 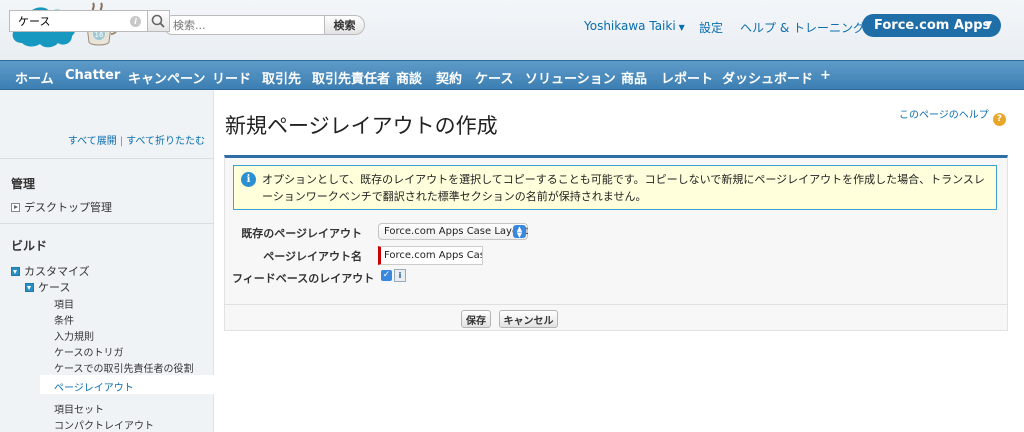 I want to click on page-help-link: このページのヘルプ?, so click(x=952, y=116).